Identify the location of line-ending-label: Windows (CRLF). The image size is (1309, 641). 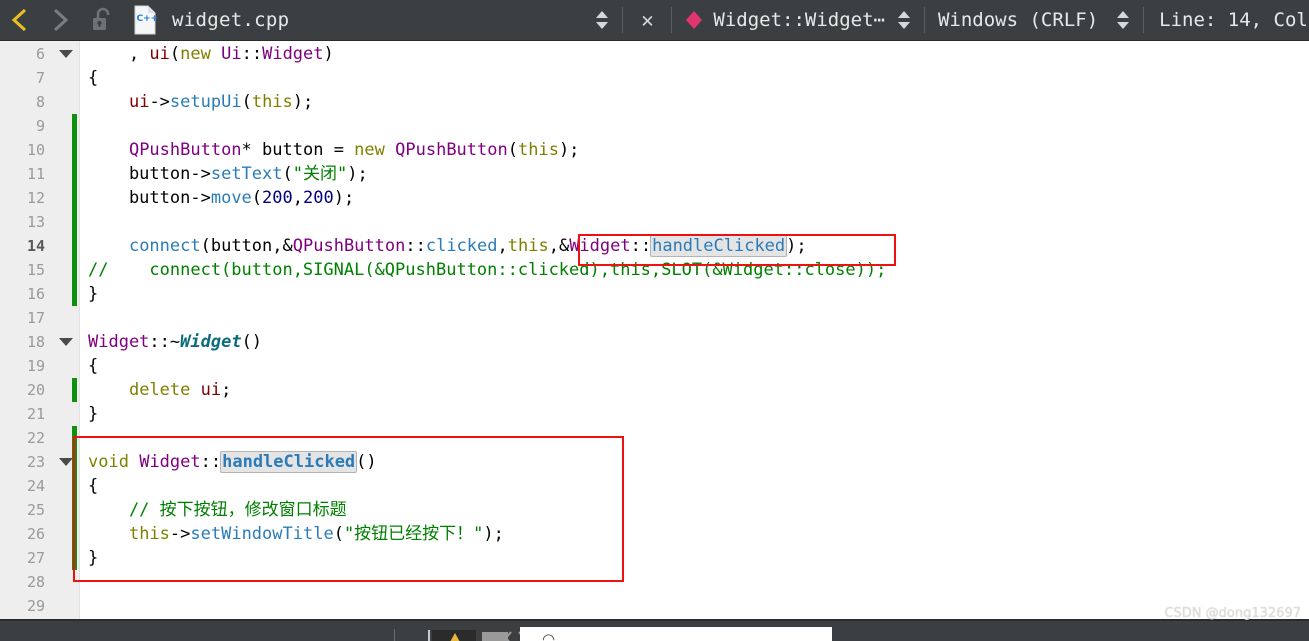
(1021, 20).